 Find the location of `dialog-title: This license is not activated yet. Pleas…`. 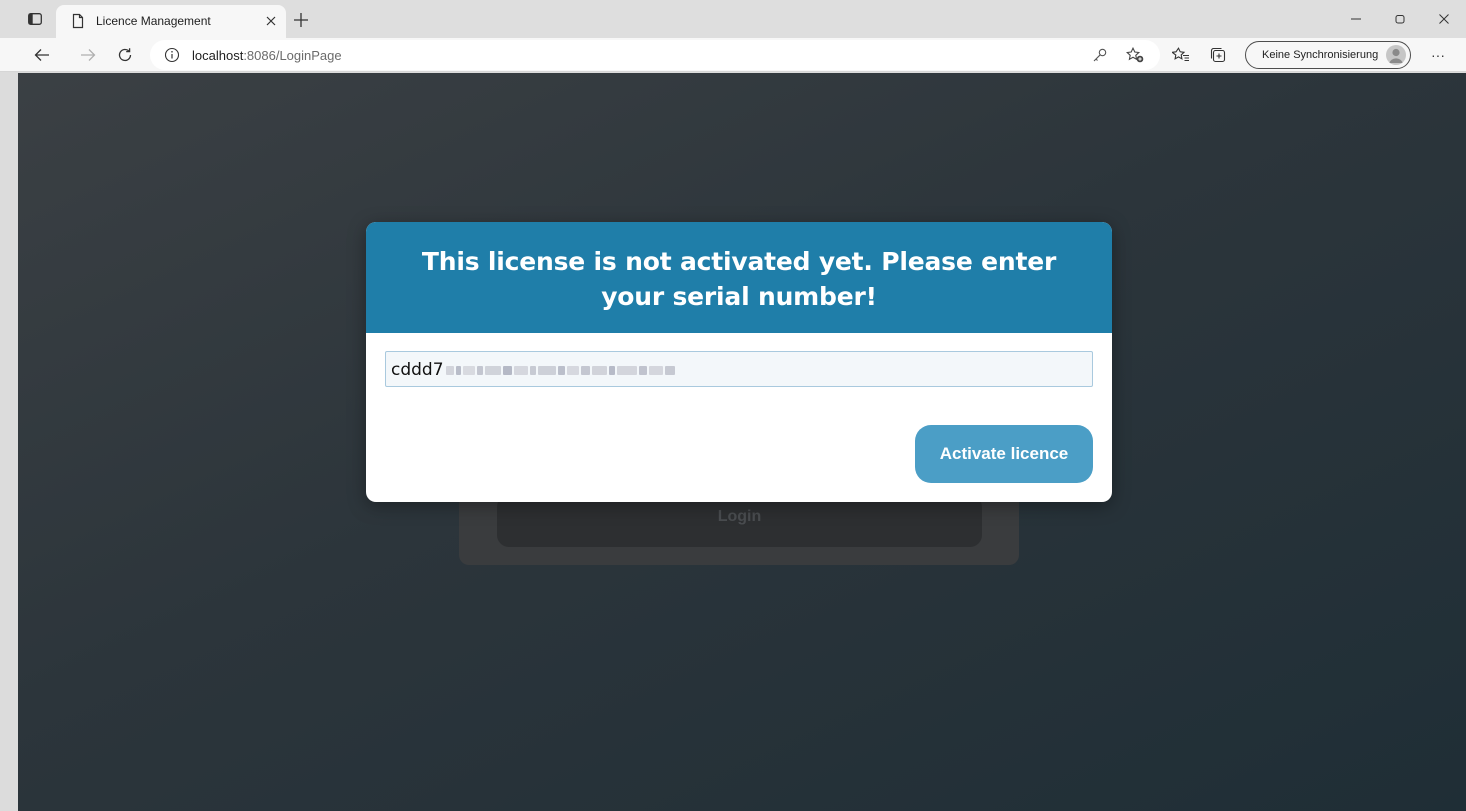

dialog-title: This license is not activated yet. Pleas… is located at coordinates (739, 279).